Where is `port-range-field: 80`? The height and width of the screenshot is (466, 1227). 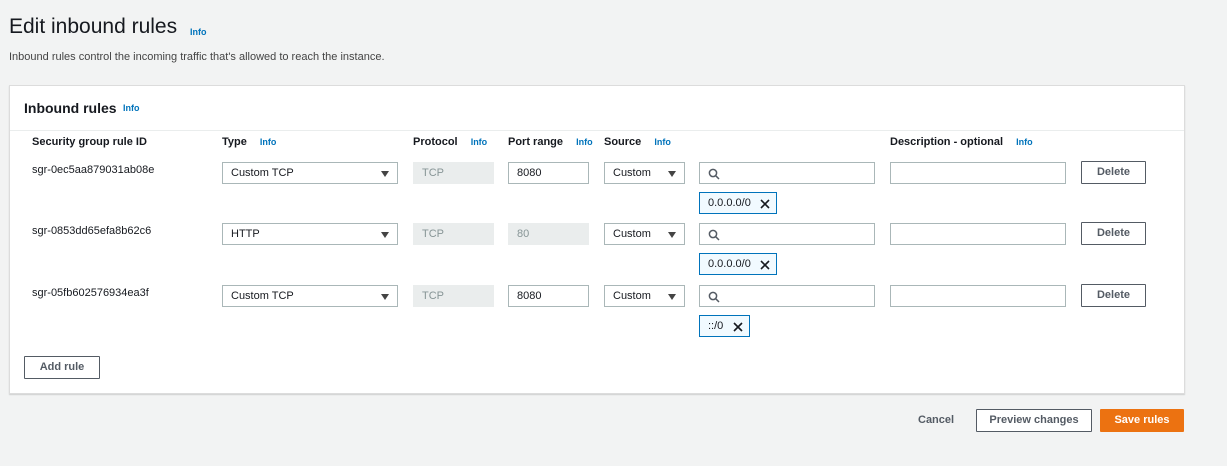
port-range-field: 80 is located at coordinates (548, 234).